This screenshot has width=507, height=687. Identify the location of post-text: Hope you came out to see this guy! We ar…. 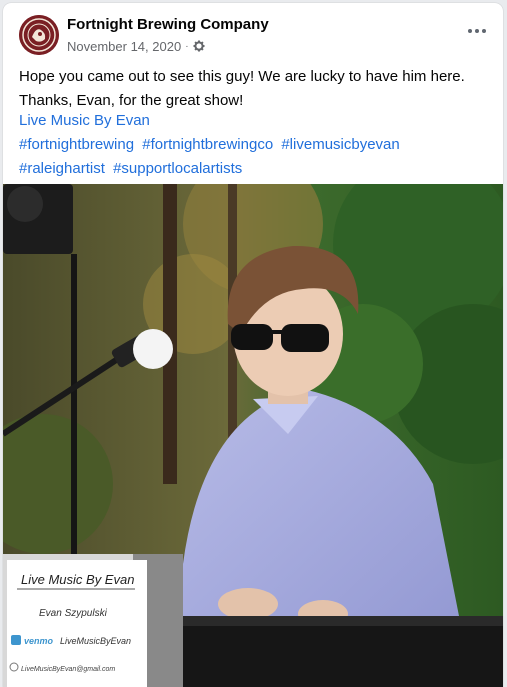
(253, 89).